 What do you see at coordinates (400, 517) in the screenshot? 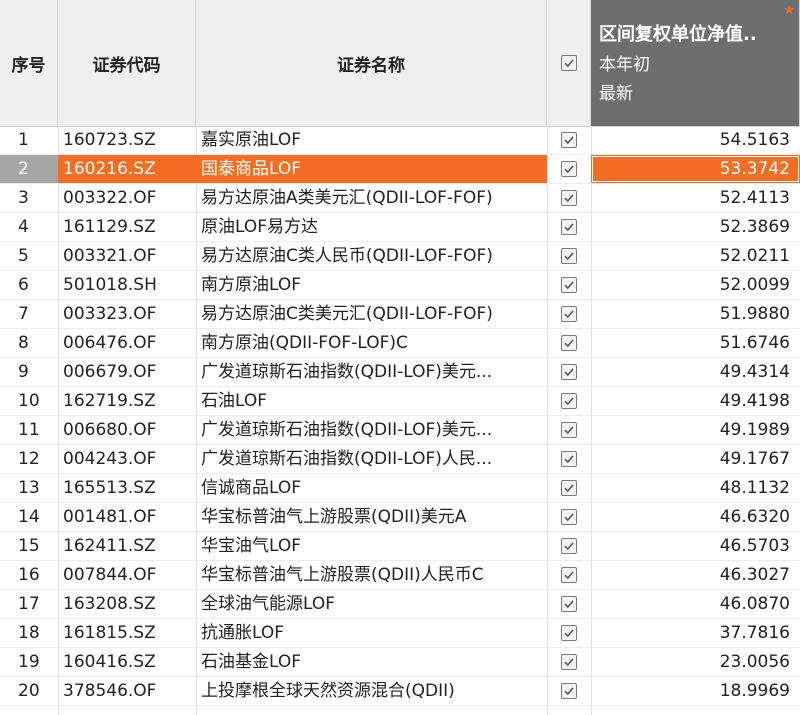
I see `table-row: 14 001481.OF 华宝标普油气上游股票(QDII)美元A 46.6320` at bounding box center [400, 517].